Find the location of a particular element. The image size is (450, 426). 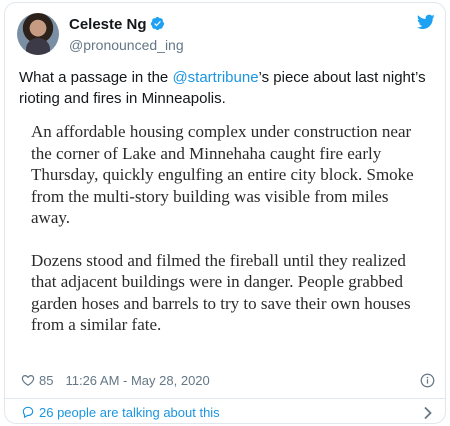

tweet-meta: 85 11:26 AM - May 28, 2020 is located at coordinates (229, 381).